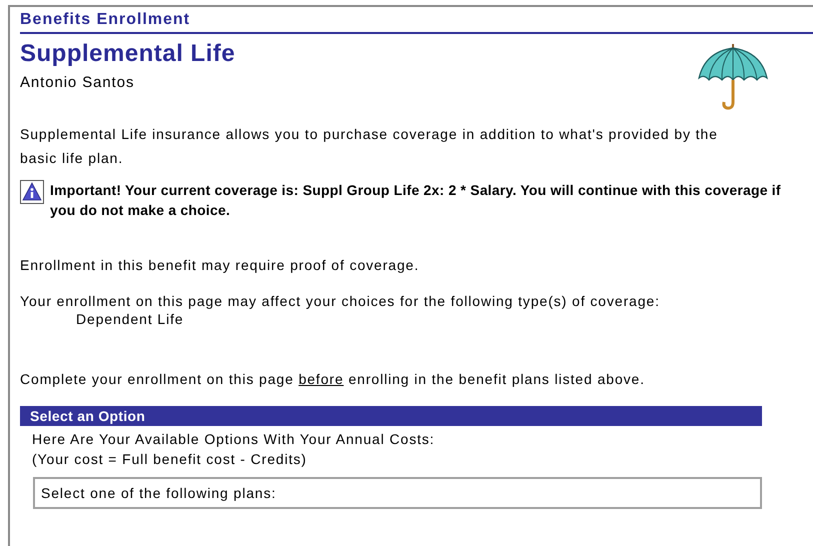  What do you see at coordinates (340, 301) in the screenshot?
I see `affects-text: Your enrollment on this page may affect your choices for the following type(s) of coverage:` at bounding box center [340, 301].